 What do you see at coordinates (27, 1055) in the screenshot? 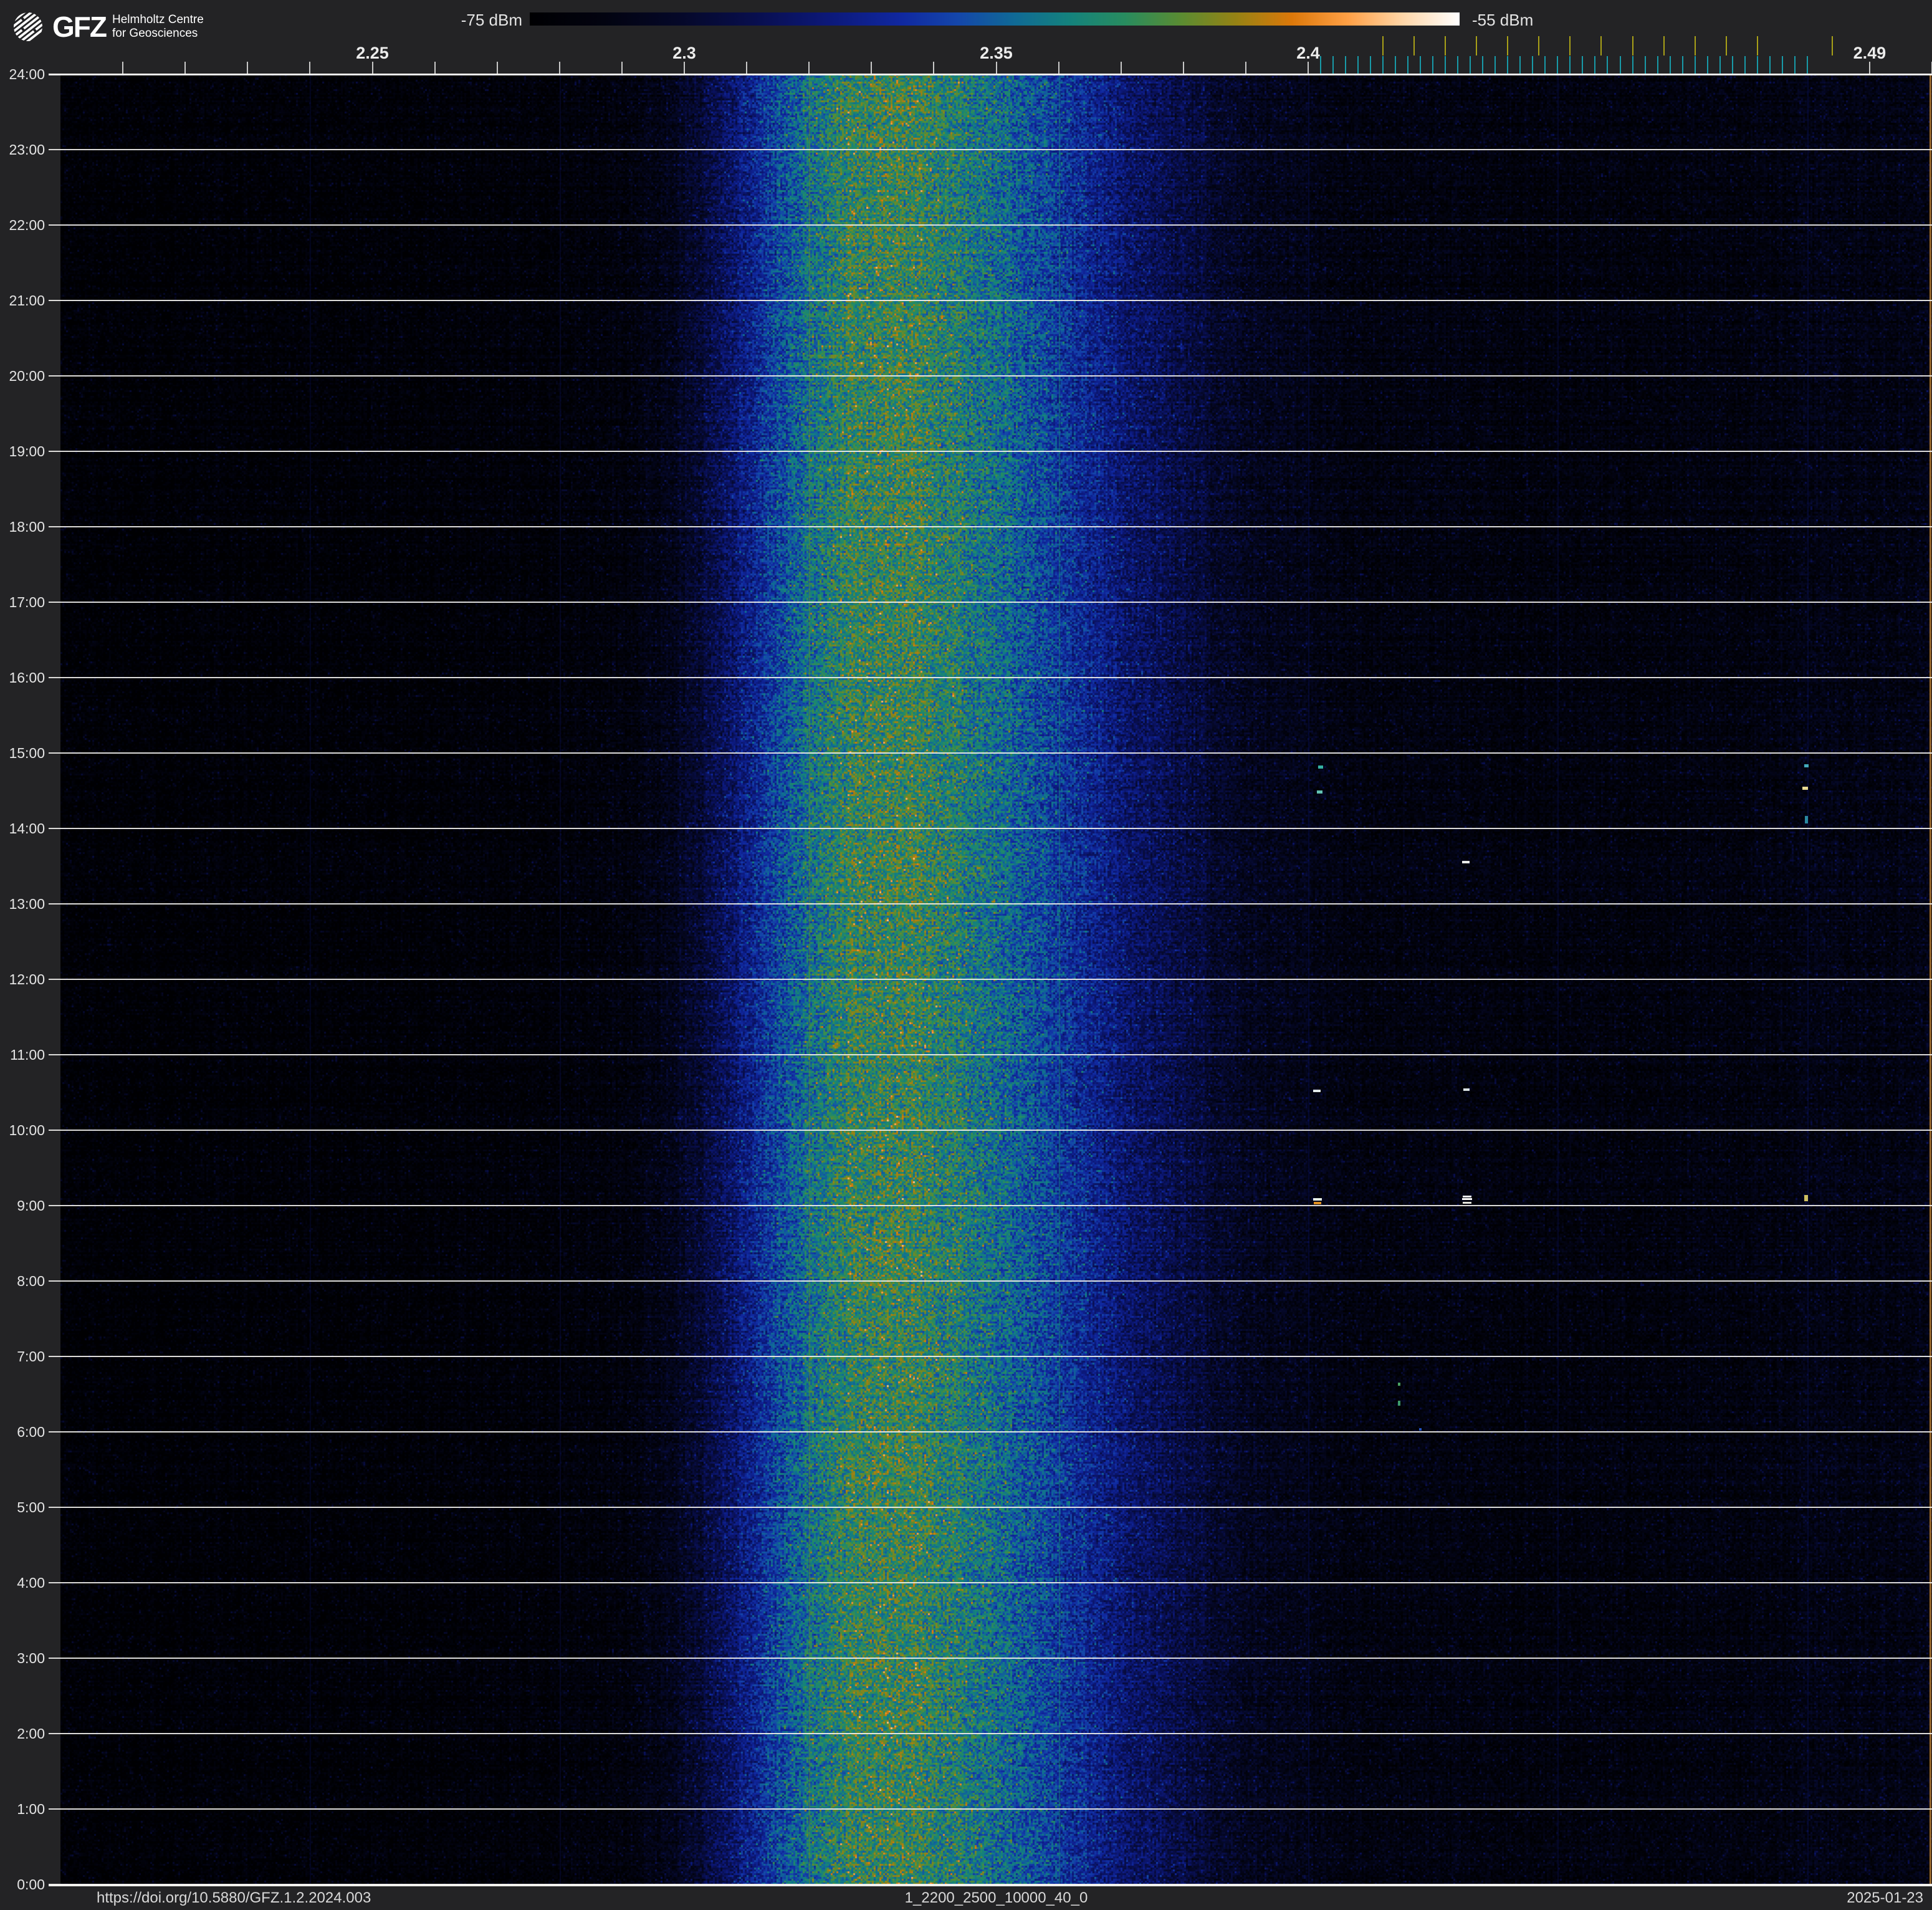
I see `time-axis-label: 11:00` at bounding box center [27, 1055].